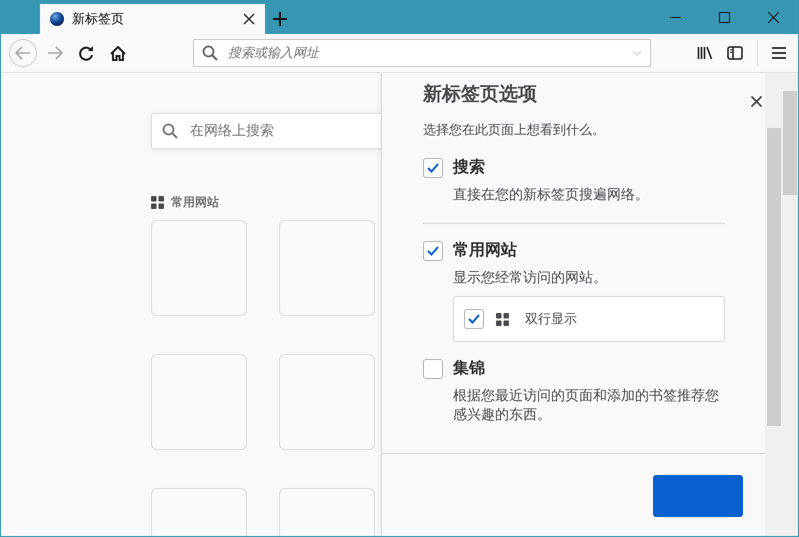 This screenshot has width=799, height=537. Describe the element at coordinates (779, 53) in the screenshot. I see `menu-icon` at that location.